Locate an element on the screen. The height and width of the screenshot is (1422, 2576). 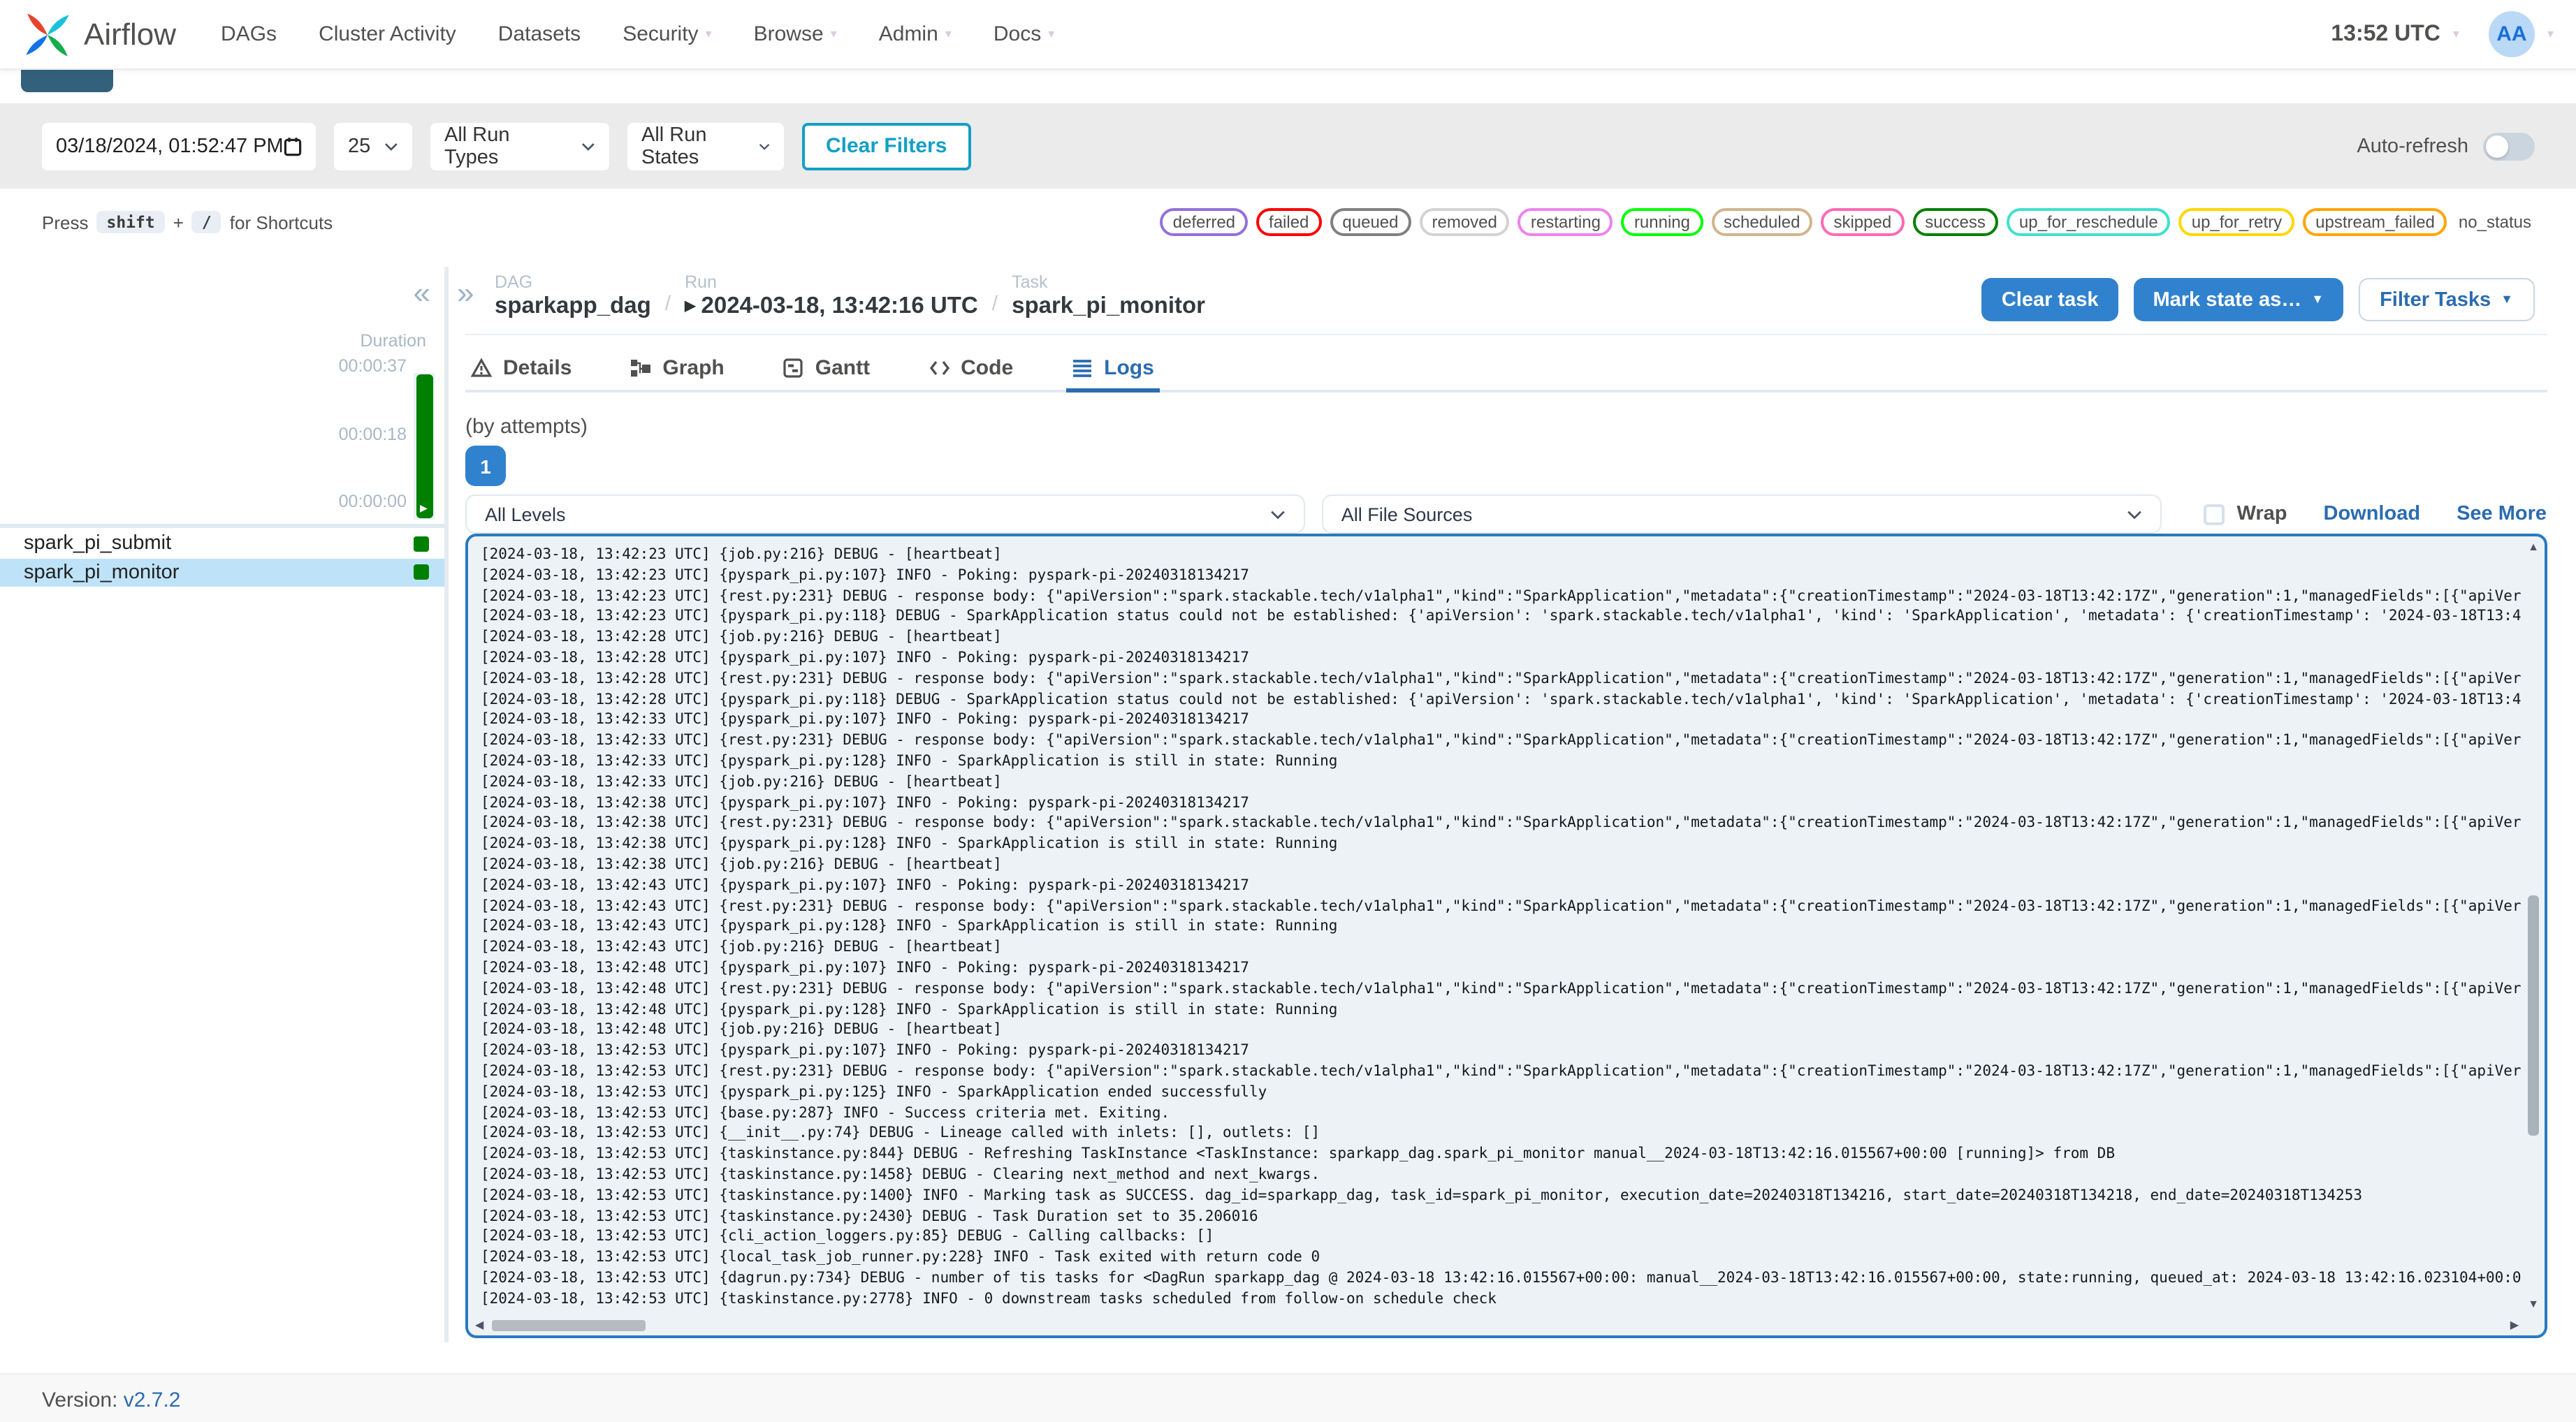
run-link: ▶ 2024-03-18, 13:42:16 UTC is located at coordinates (831, 306).